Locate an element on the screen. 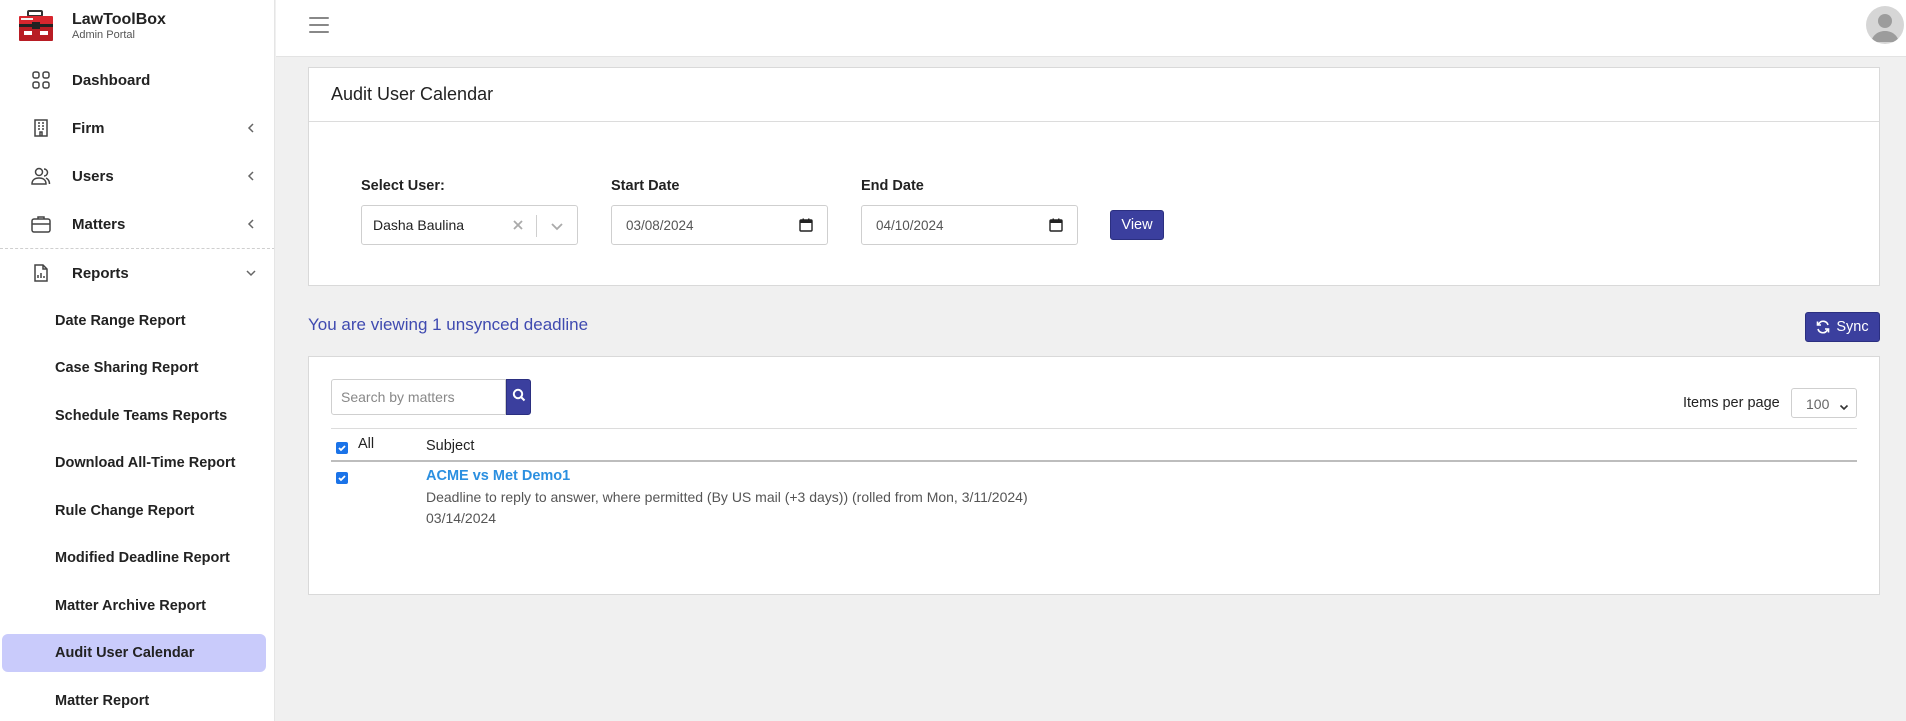  sidebar-item-label: Reports is located at coordinates (100, 273).